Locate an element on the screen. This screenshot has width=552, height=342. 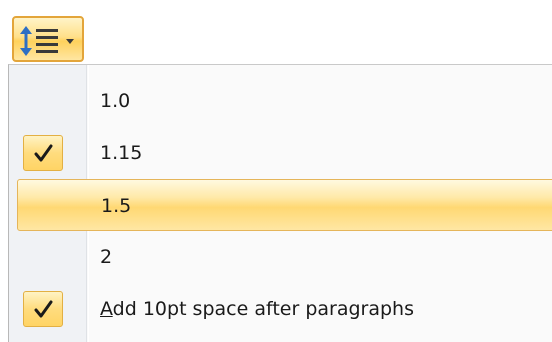
menu-item-spacing-2: 2 is located at coordinates (280, 257).